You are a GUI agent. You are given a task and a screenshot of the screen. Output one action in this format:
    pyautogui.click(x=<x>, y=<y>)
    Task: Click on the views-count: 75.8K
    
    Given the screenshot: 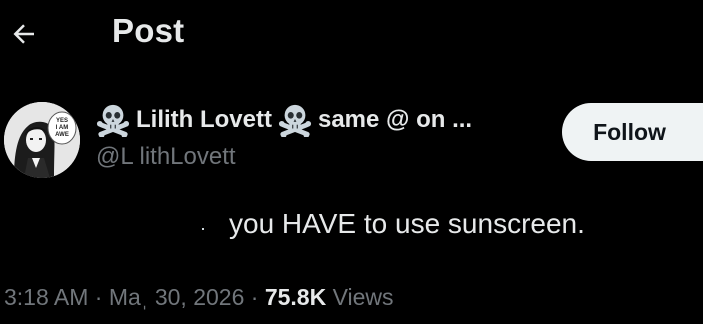 What is the action you would take?
    pyautogui.click(x=295, y=297)
    